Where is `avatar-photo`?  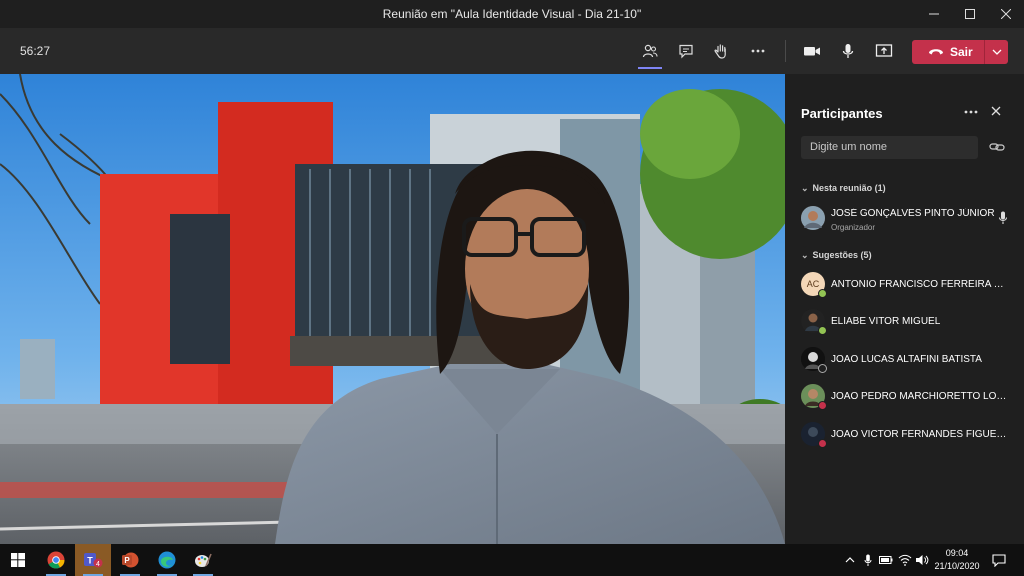
avatar-photo is located at coordinates (813, 218).